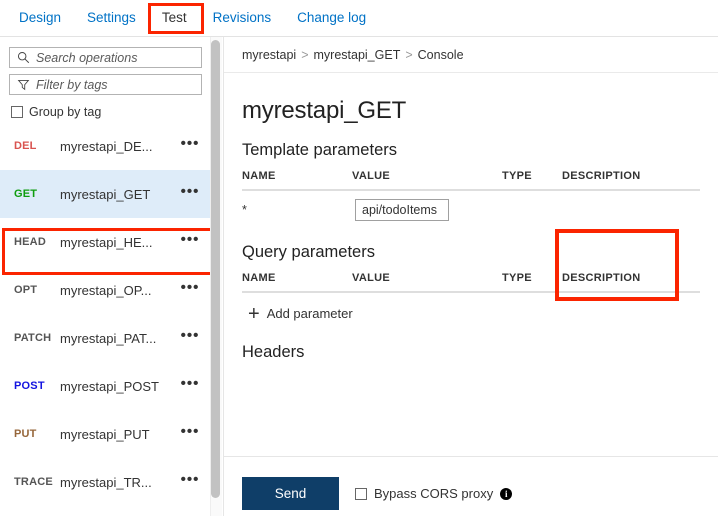  Describe the element at coordinates (17, 112) in the screenshot. I see `group-by-tag-checkbox` at that location.